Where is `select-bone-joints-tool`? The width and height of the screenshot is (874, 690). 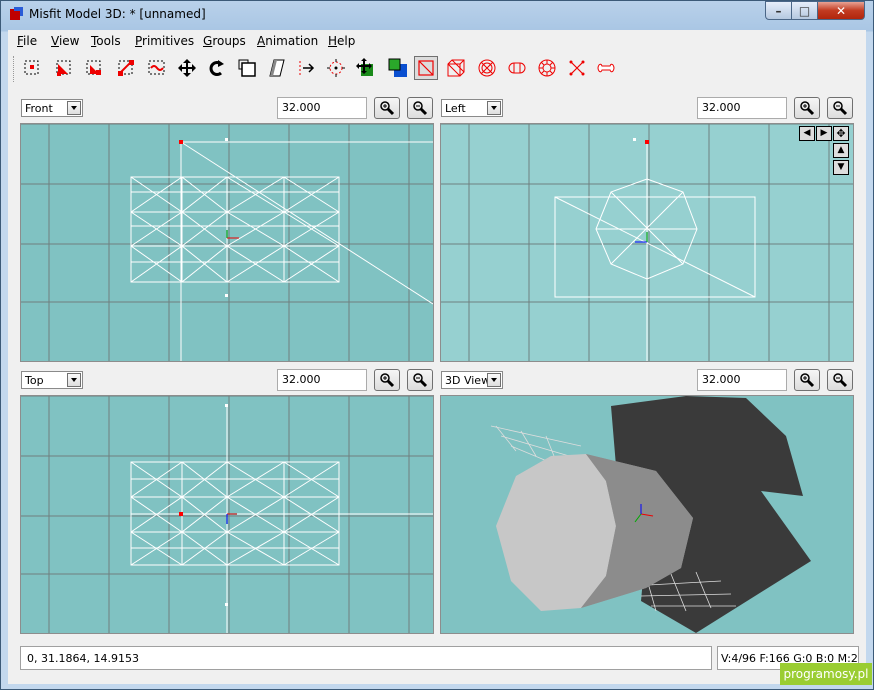
select-bone-joints-tool is located at coordinates (157, 68).